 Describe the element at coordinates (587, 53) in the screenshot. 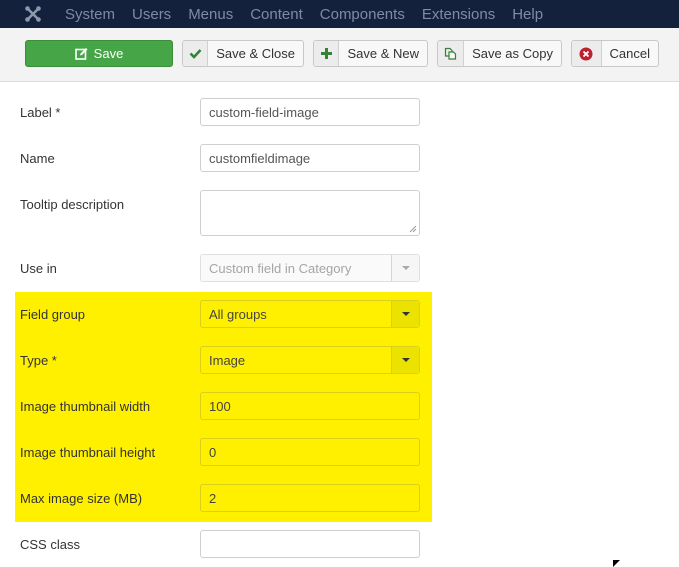

I see `cancel-circle-icon` at that location.